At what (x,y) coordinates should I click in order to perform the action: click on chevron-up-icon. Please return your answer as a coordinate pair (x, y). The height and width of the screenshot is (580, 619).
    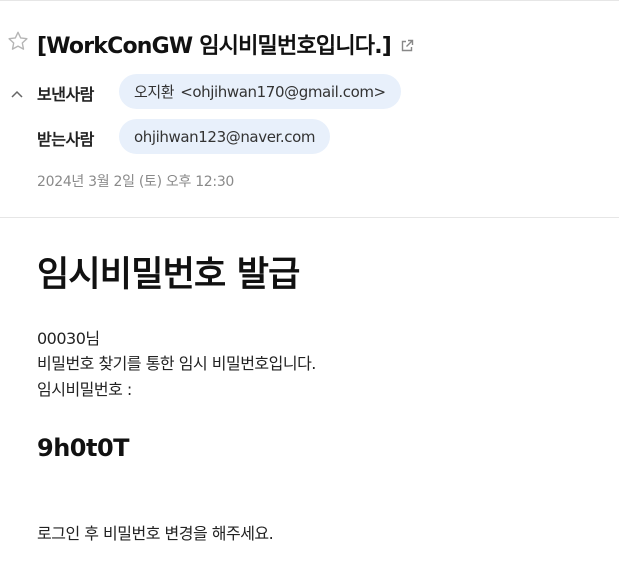
    Looking at the image, I should click on (17, 91).